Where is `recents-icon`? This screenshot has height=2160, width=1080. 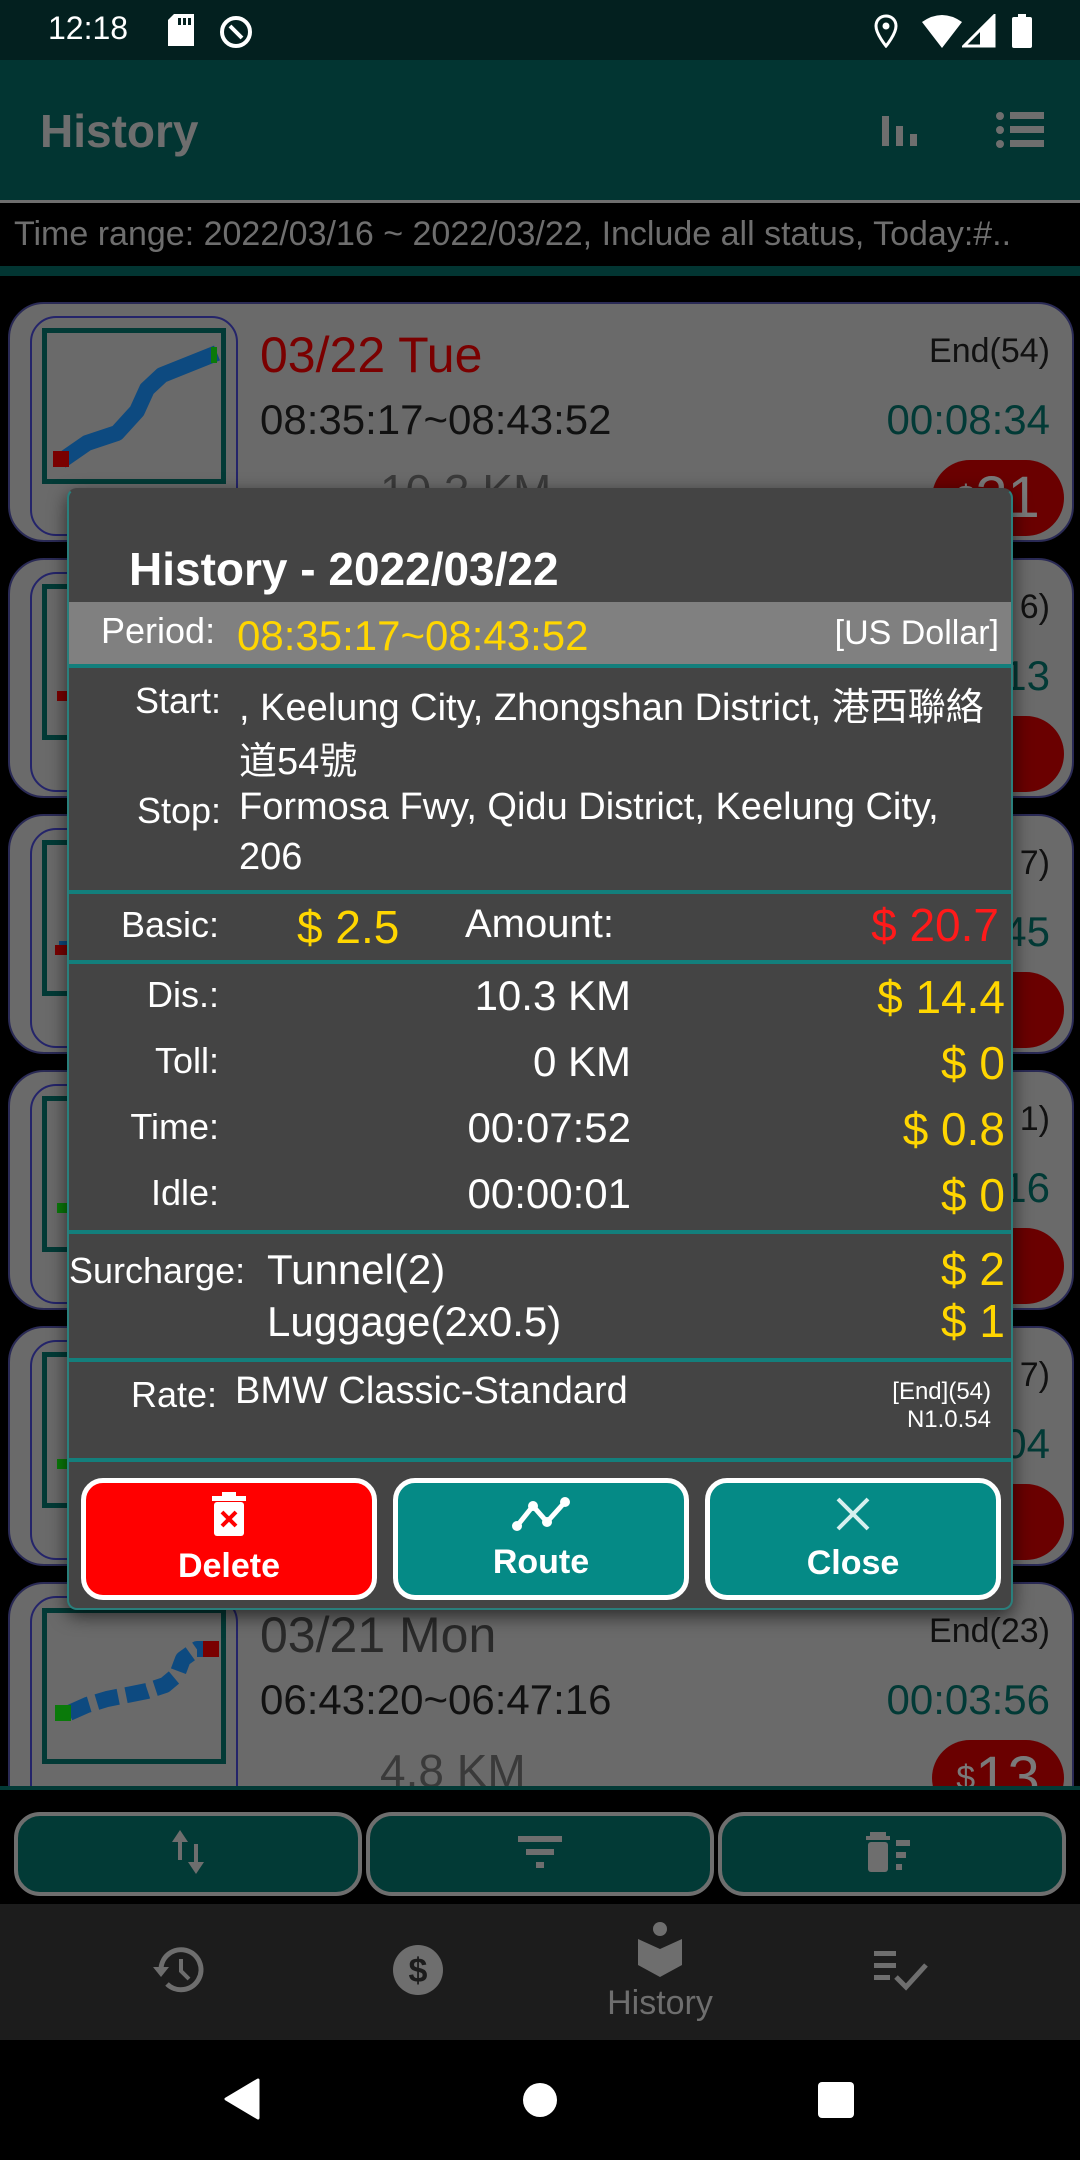
recents-icon is located at coordinates (836, 2102).